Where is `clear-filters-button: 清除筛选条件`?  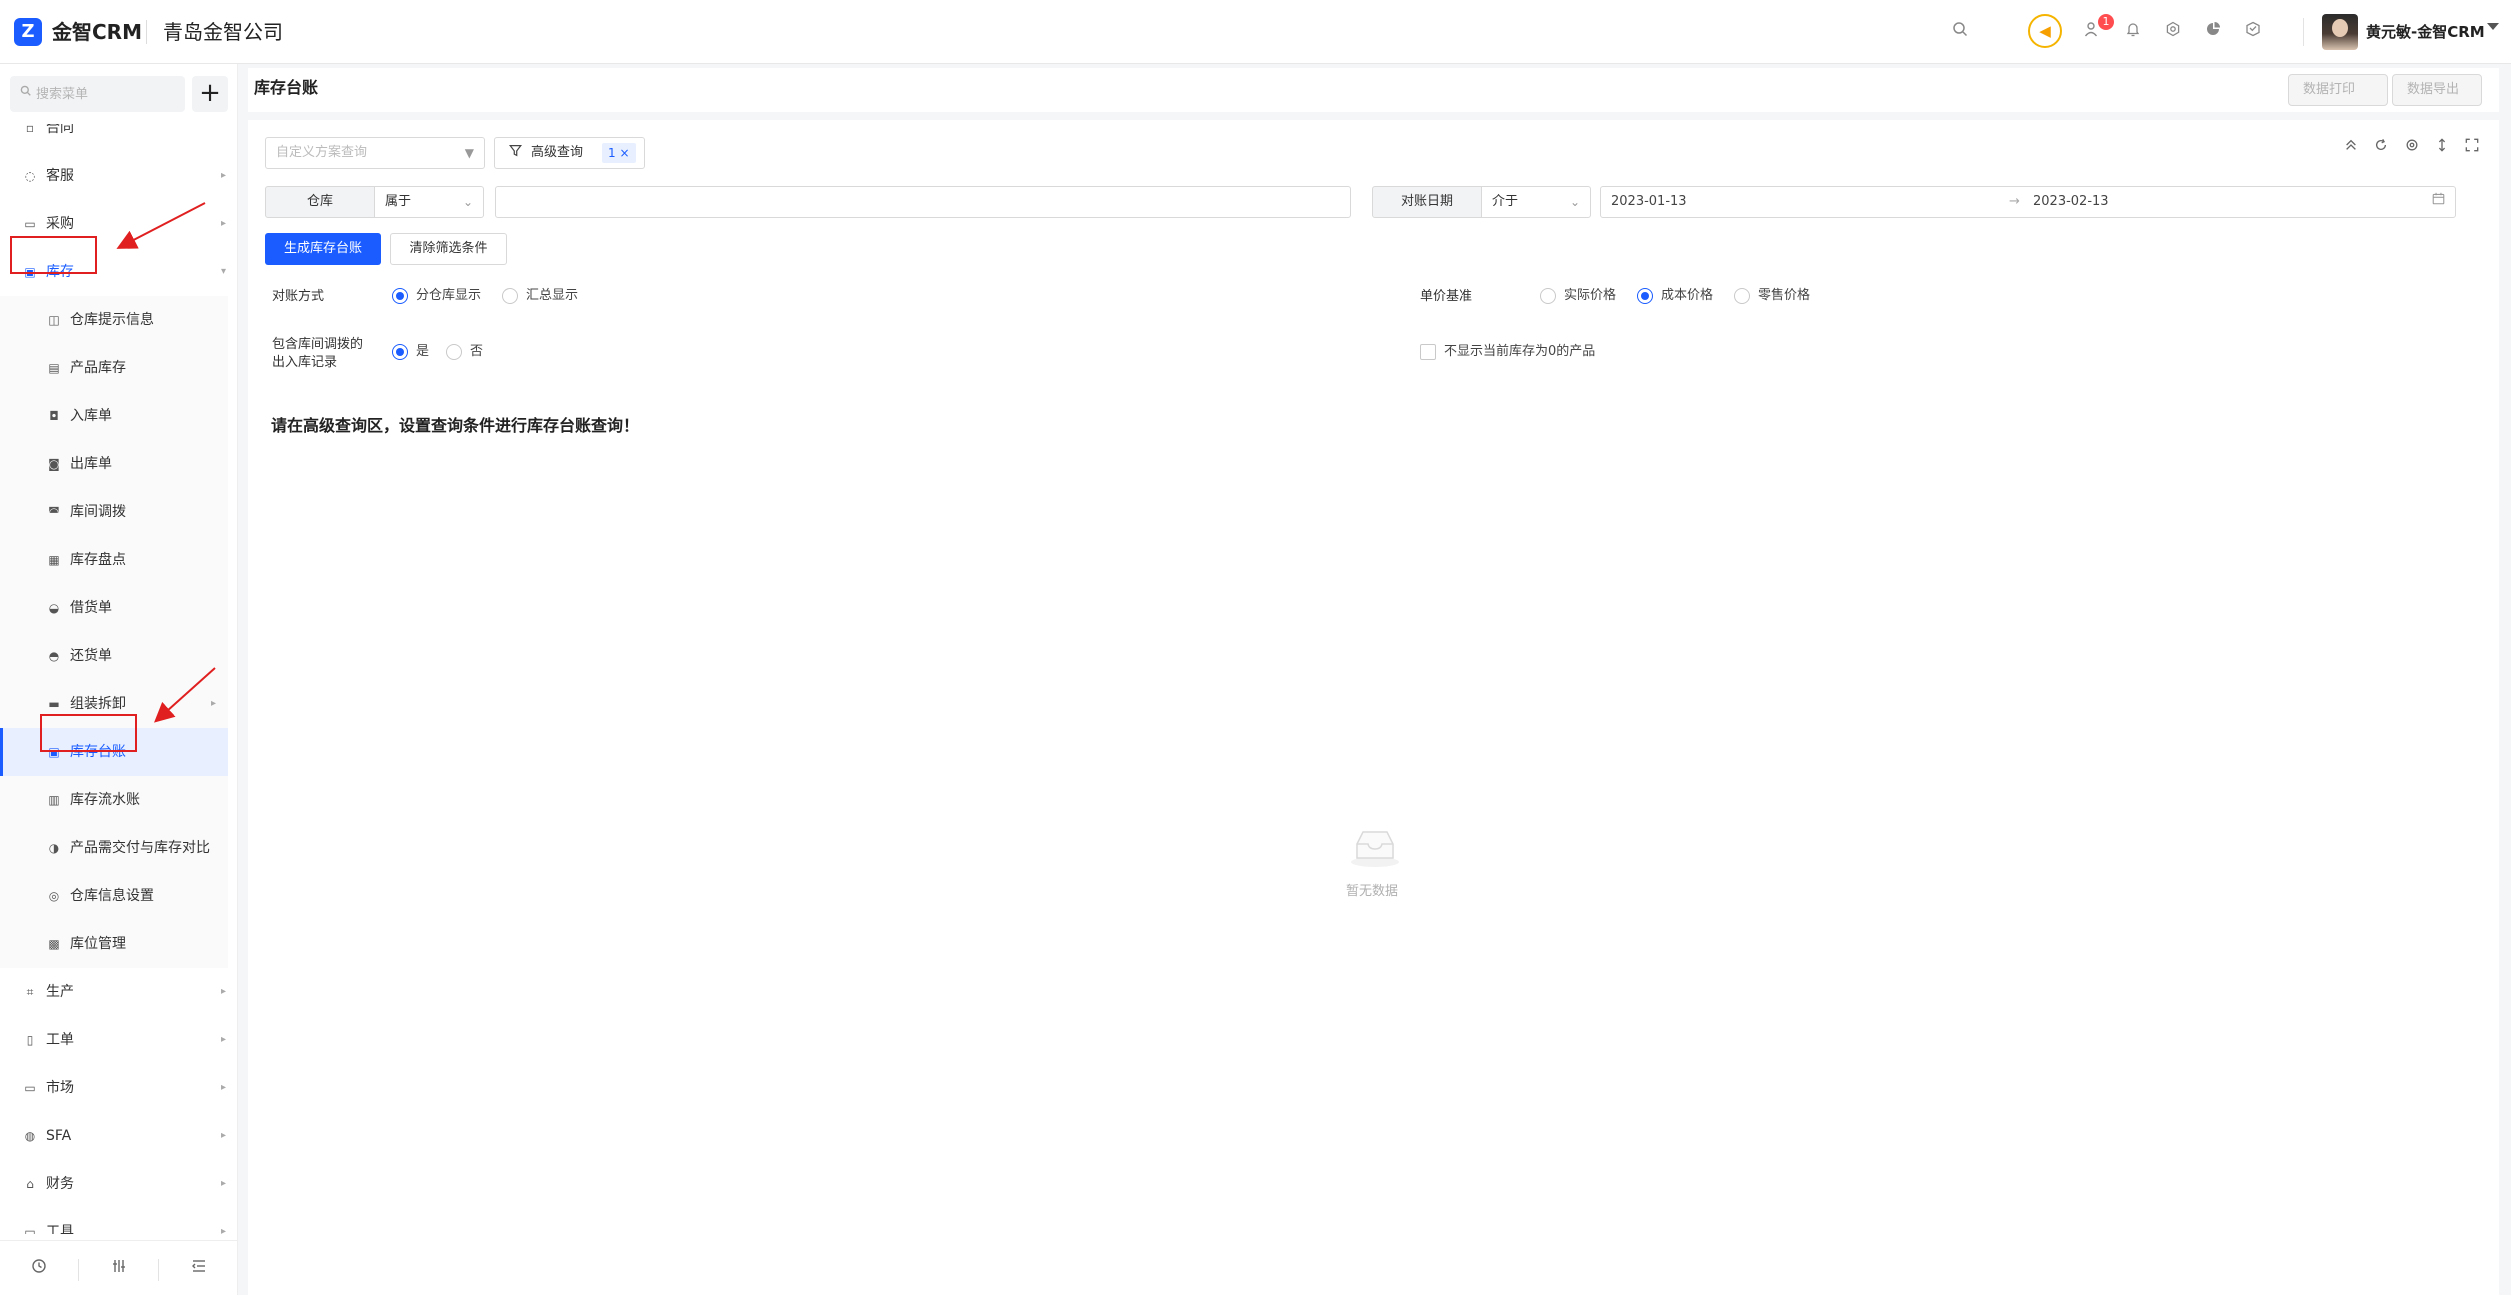 clear-filters-button: 清除筛选条件 is located at coordinates (448, 249).